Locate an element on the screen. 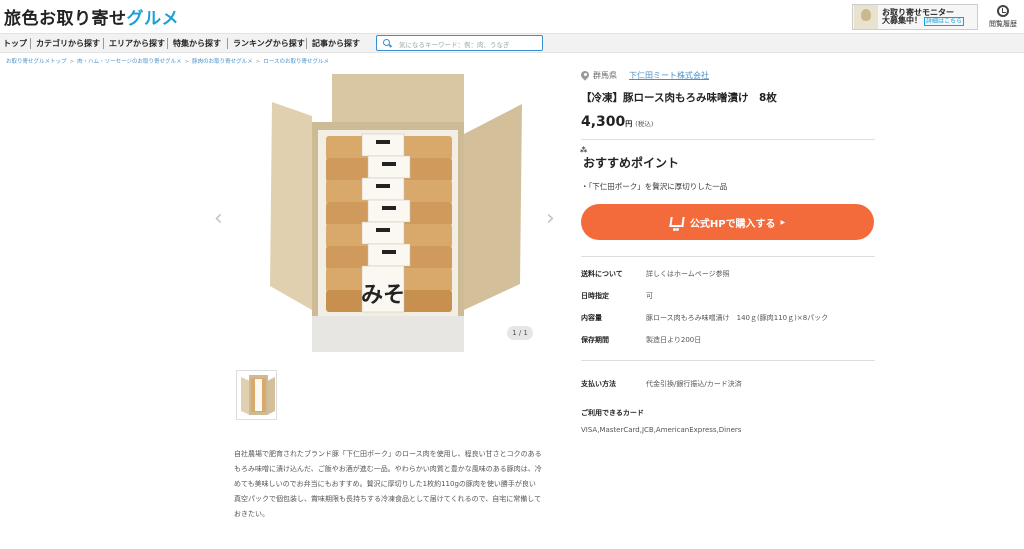 The height and width of the screenshot is (549, 1024). recommend-point: ・「下仁田ポーク」を贅沢に厚切りした一品 is located at coordinates (654, 186).